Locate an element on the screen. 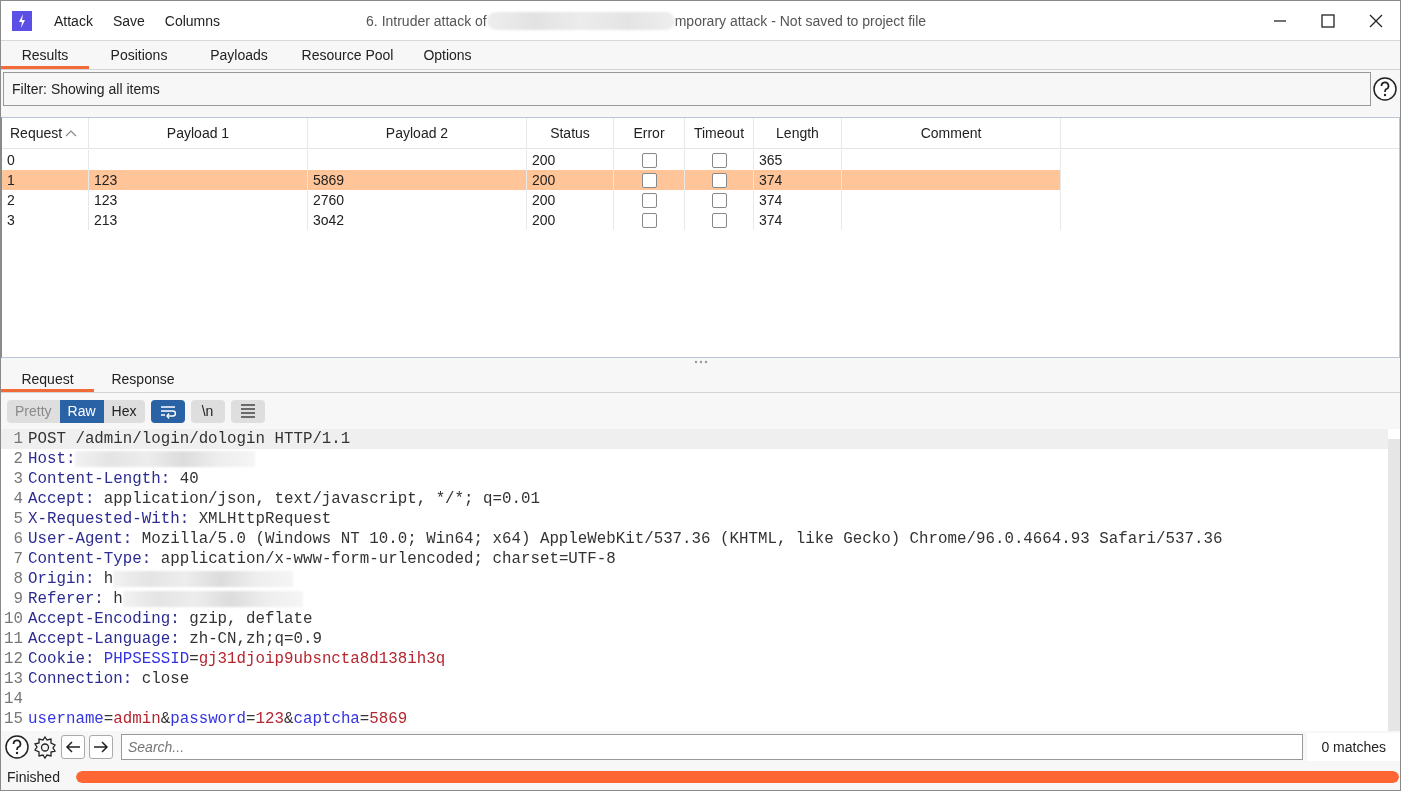  code-line: Cookie: PHPSESSID=gj31djoip9ubsncta8d138ih3q is located at coordinates (237, 659).